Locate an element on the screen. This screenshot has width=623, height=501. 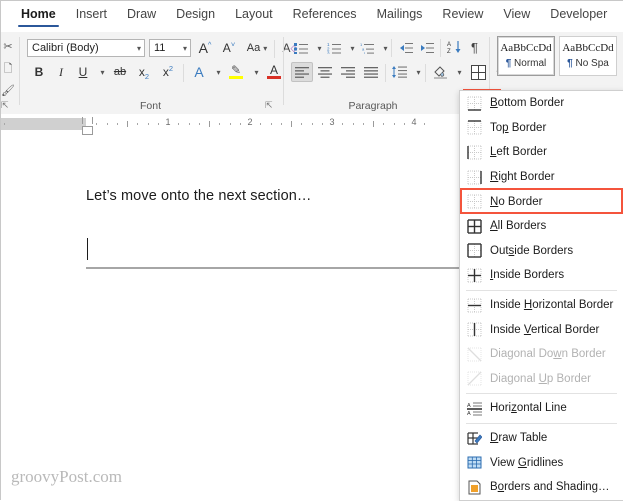
shrink-font-button: A ˅ is located at coordinates (229, 48).